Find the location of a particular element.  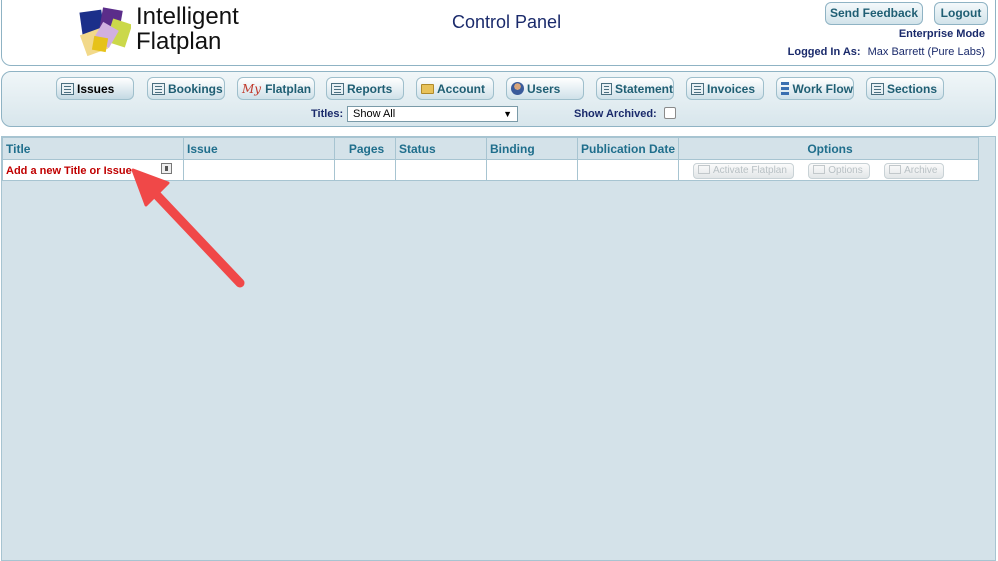

column-header-options: Options is located at coordinates (828, 148).